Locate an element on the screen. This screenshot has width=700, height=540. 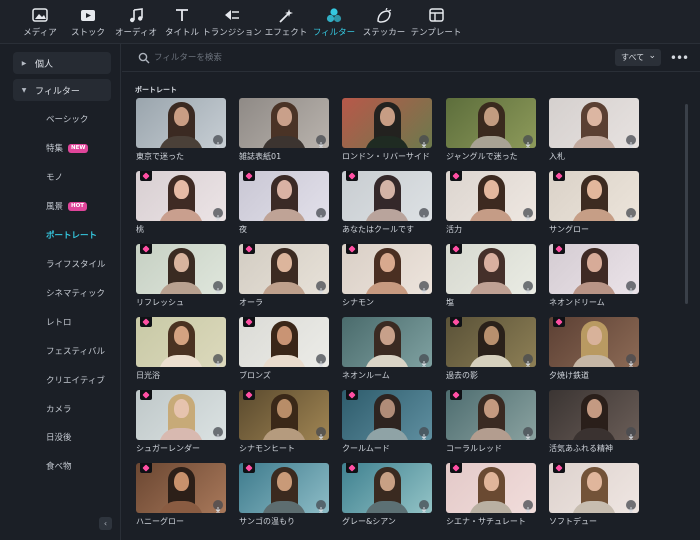
more-options-button: ••• is located at coordinates (679, 57).